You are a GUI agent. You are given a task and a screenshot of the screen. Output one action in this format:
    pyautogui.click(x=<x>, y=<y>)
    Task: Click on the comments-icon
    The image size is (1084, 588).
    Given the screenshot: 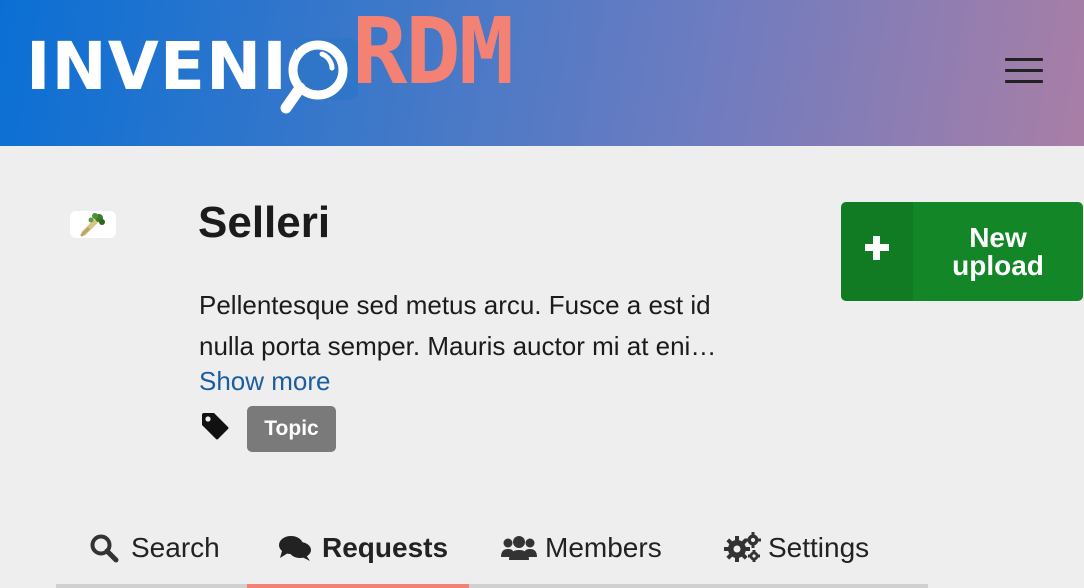 What is the action you would take?
    pyautogui.click(x=295, y=548)
    